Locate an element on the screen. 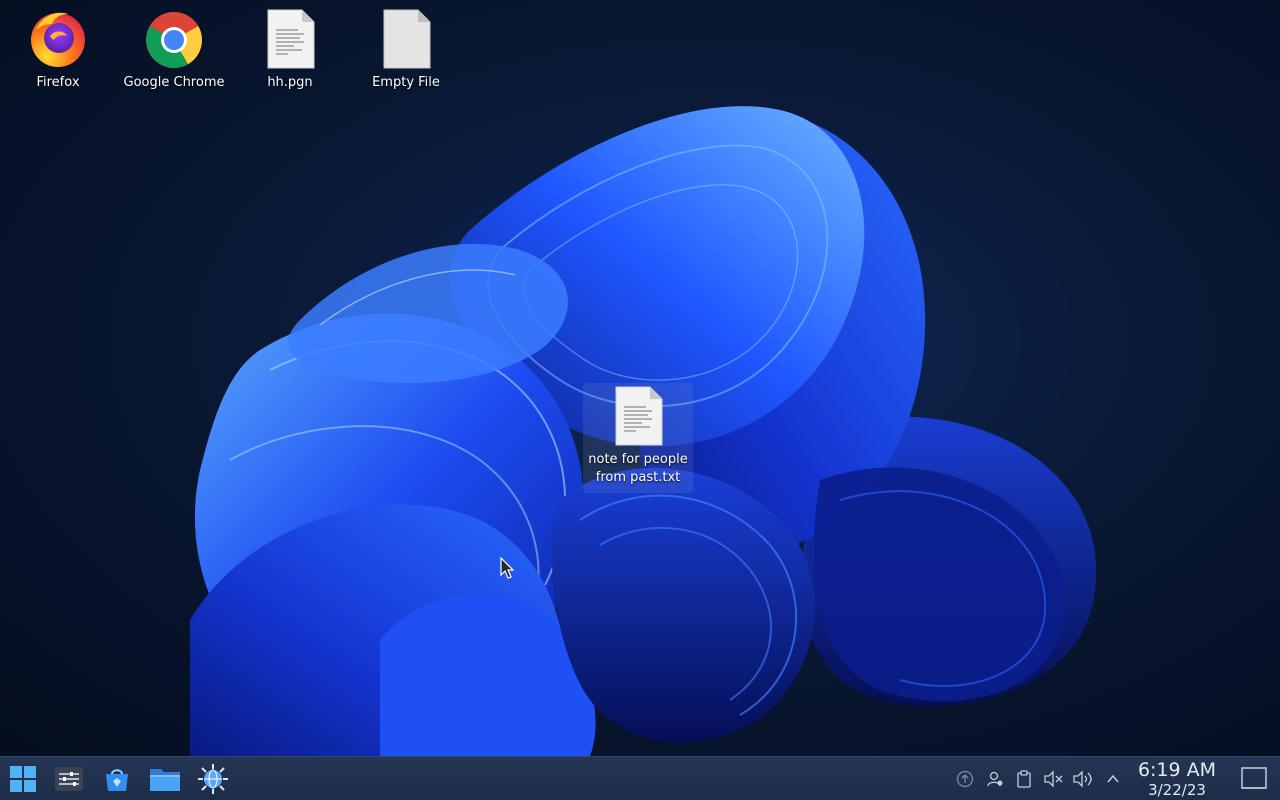 This screenshot has width=1280, height=800. desktop-icon-empty-file: Empty File is located at coordinates (406, 49).